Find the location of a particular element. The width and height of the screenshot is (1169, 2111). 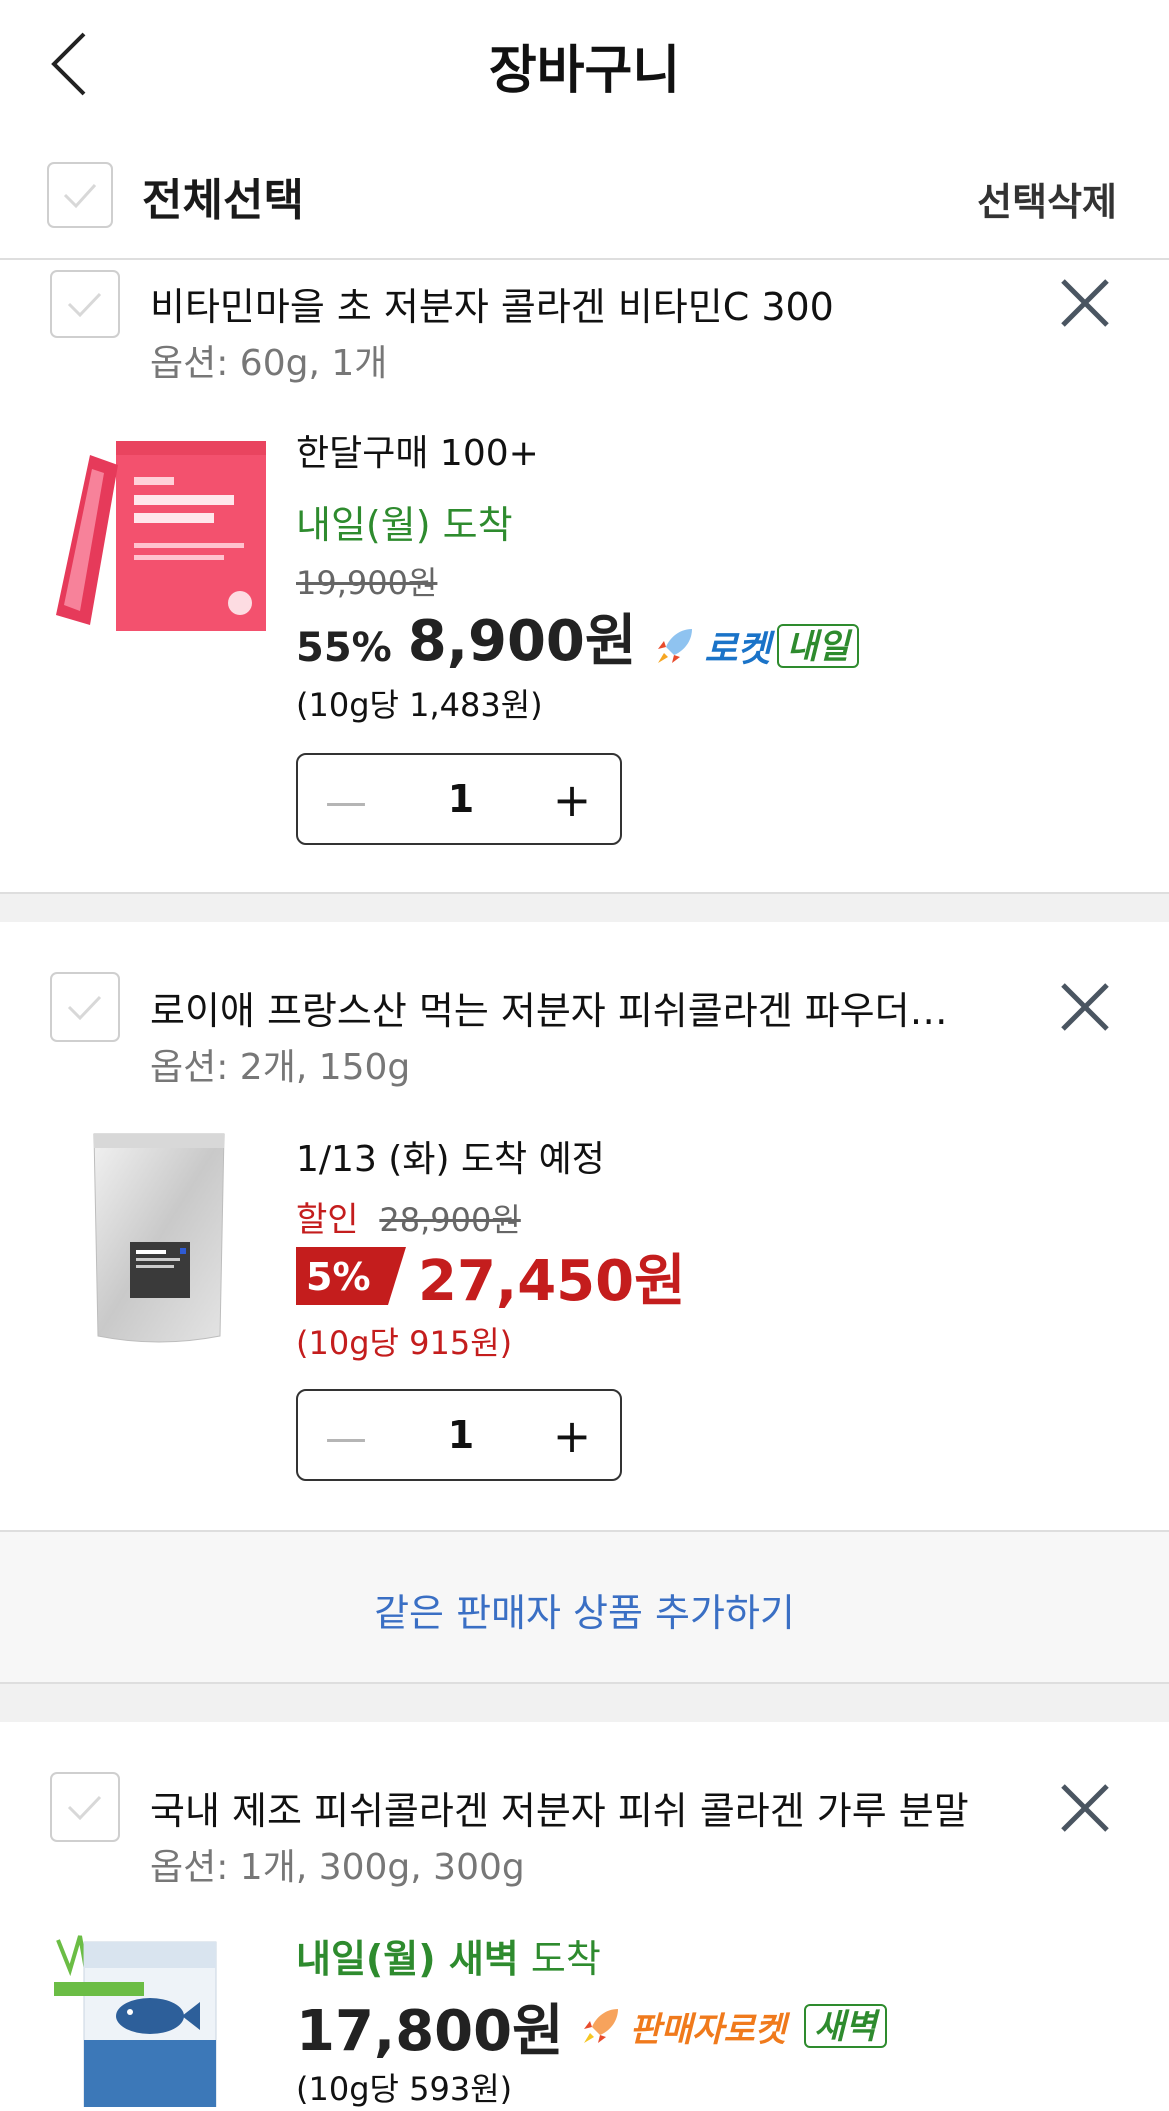

silver-pouch-image is located at coordinates (159, 1238).